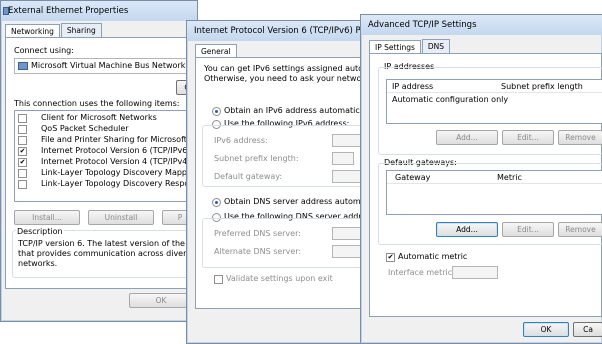 Image resolution: width=602 pixels, height=344 pixels. Describe the element at coordinates (390, 257) in the screenshot. I see `automatic-metric-checkbox: ✔` at that location.